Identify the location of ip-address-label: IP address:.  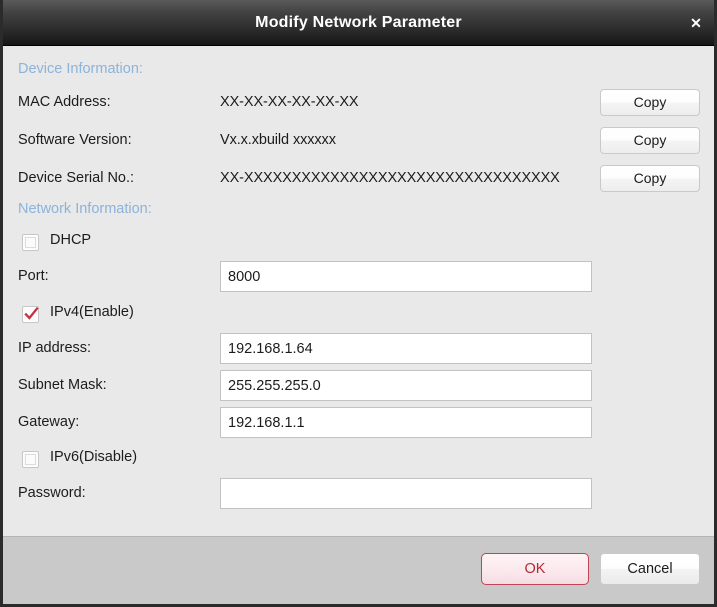
(55, 348).